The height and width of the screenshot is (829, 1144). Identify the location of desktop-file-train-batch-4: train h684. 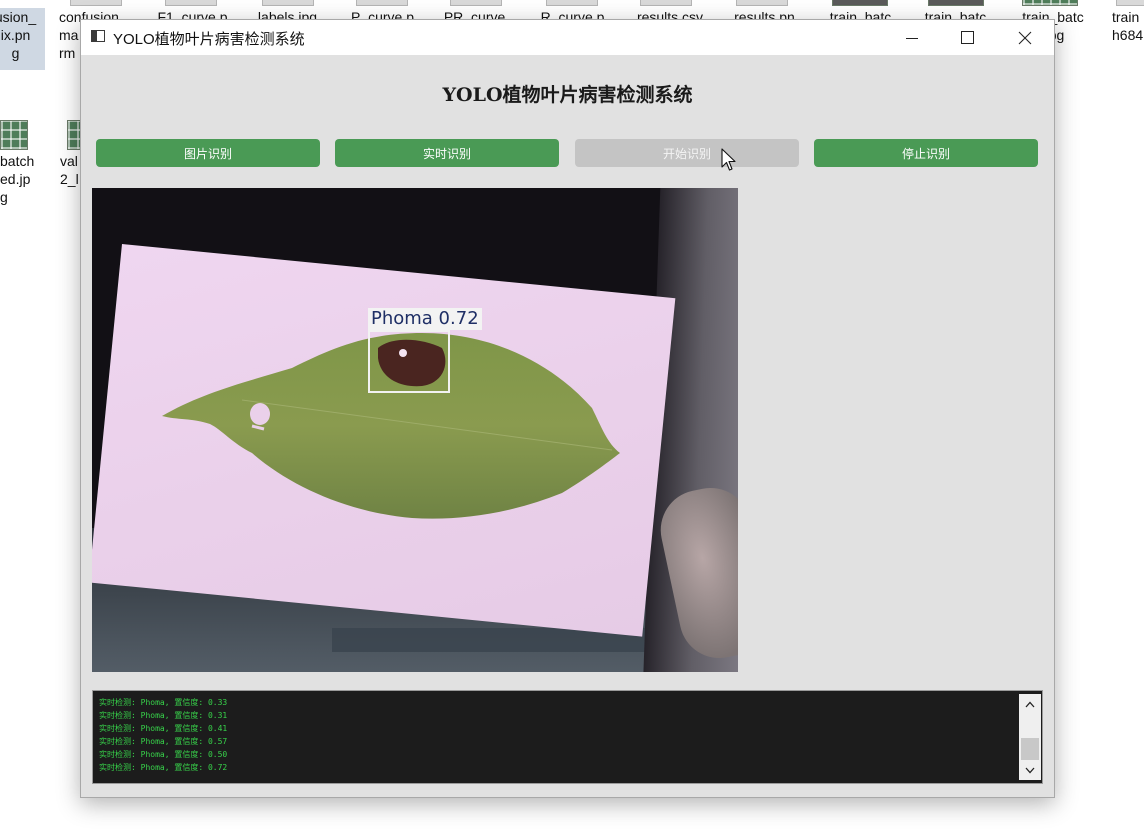
(1124, 26).